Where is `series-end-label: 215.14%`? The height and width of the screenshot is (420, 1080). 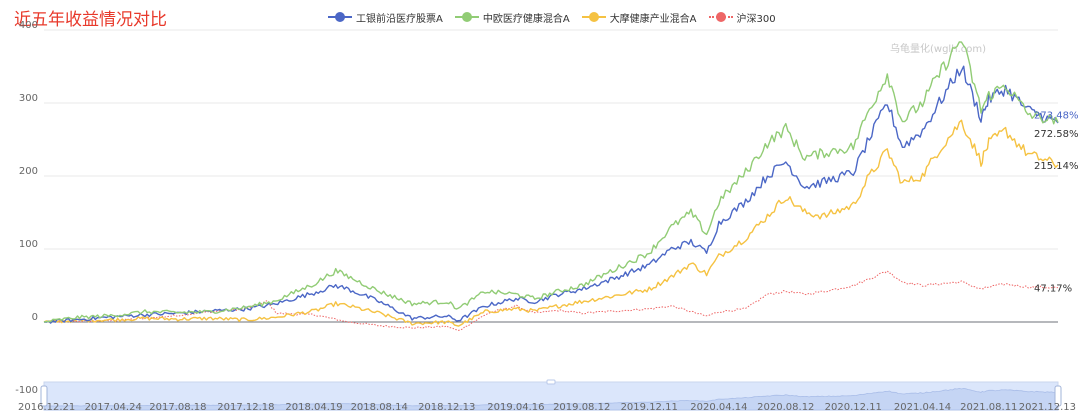
series-end-label: 215.14% is located at coordinates (1056, 166).